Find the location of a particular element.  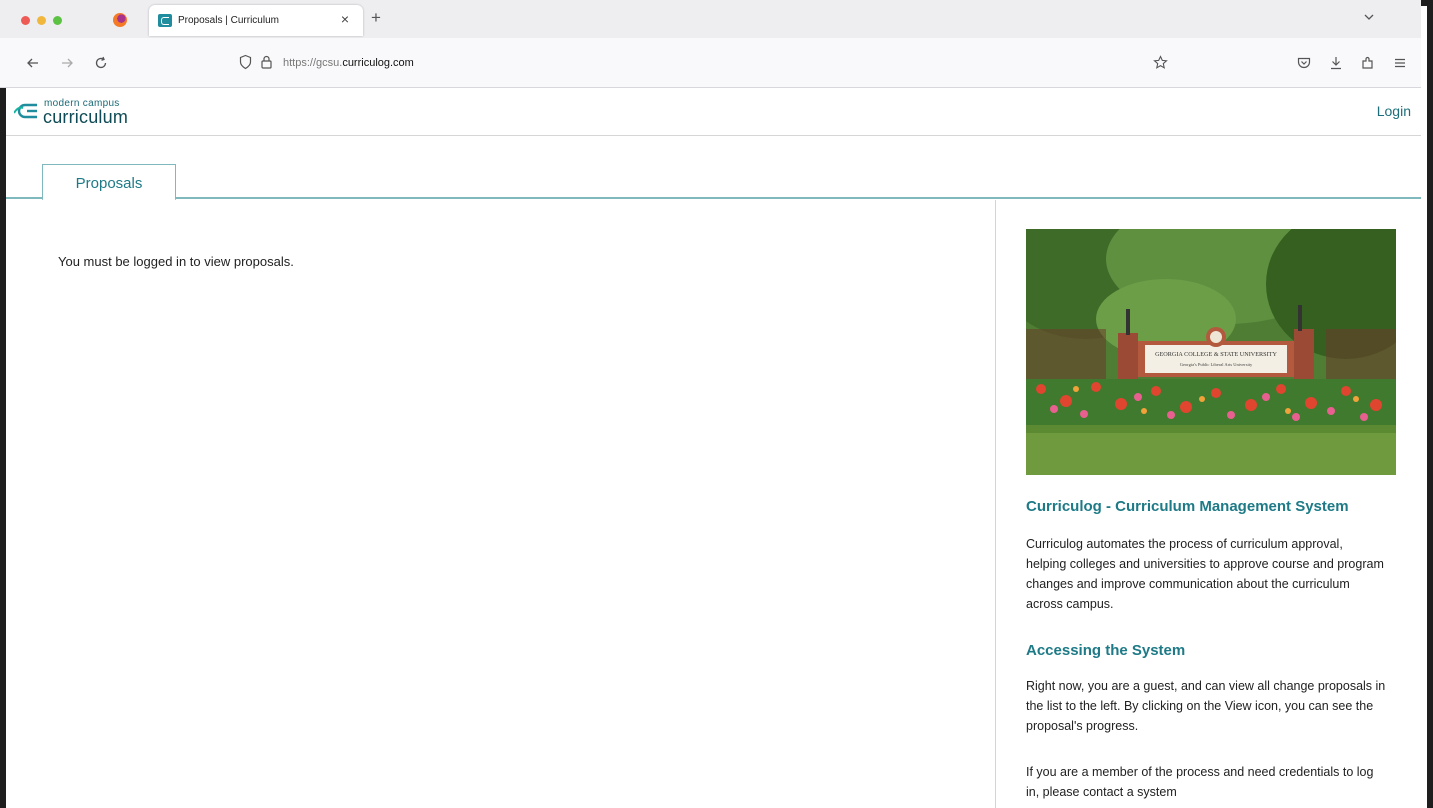

tab-close-button: × is located at coordinates (345, 19).